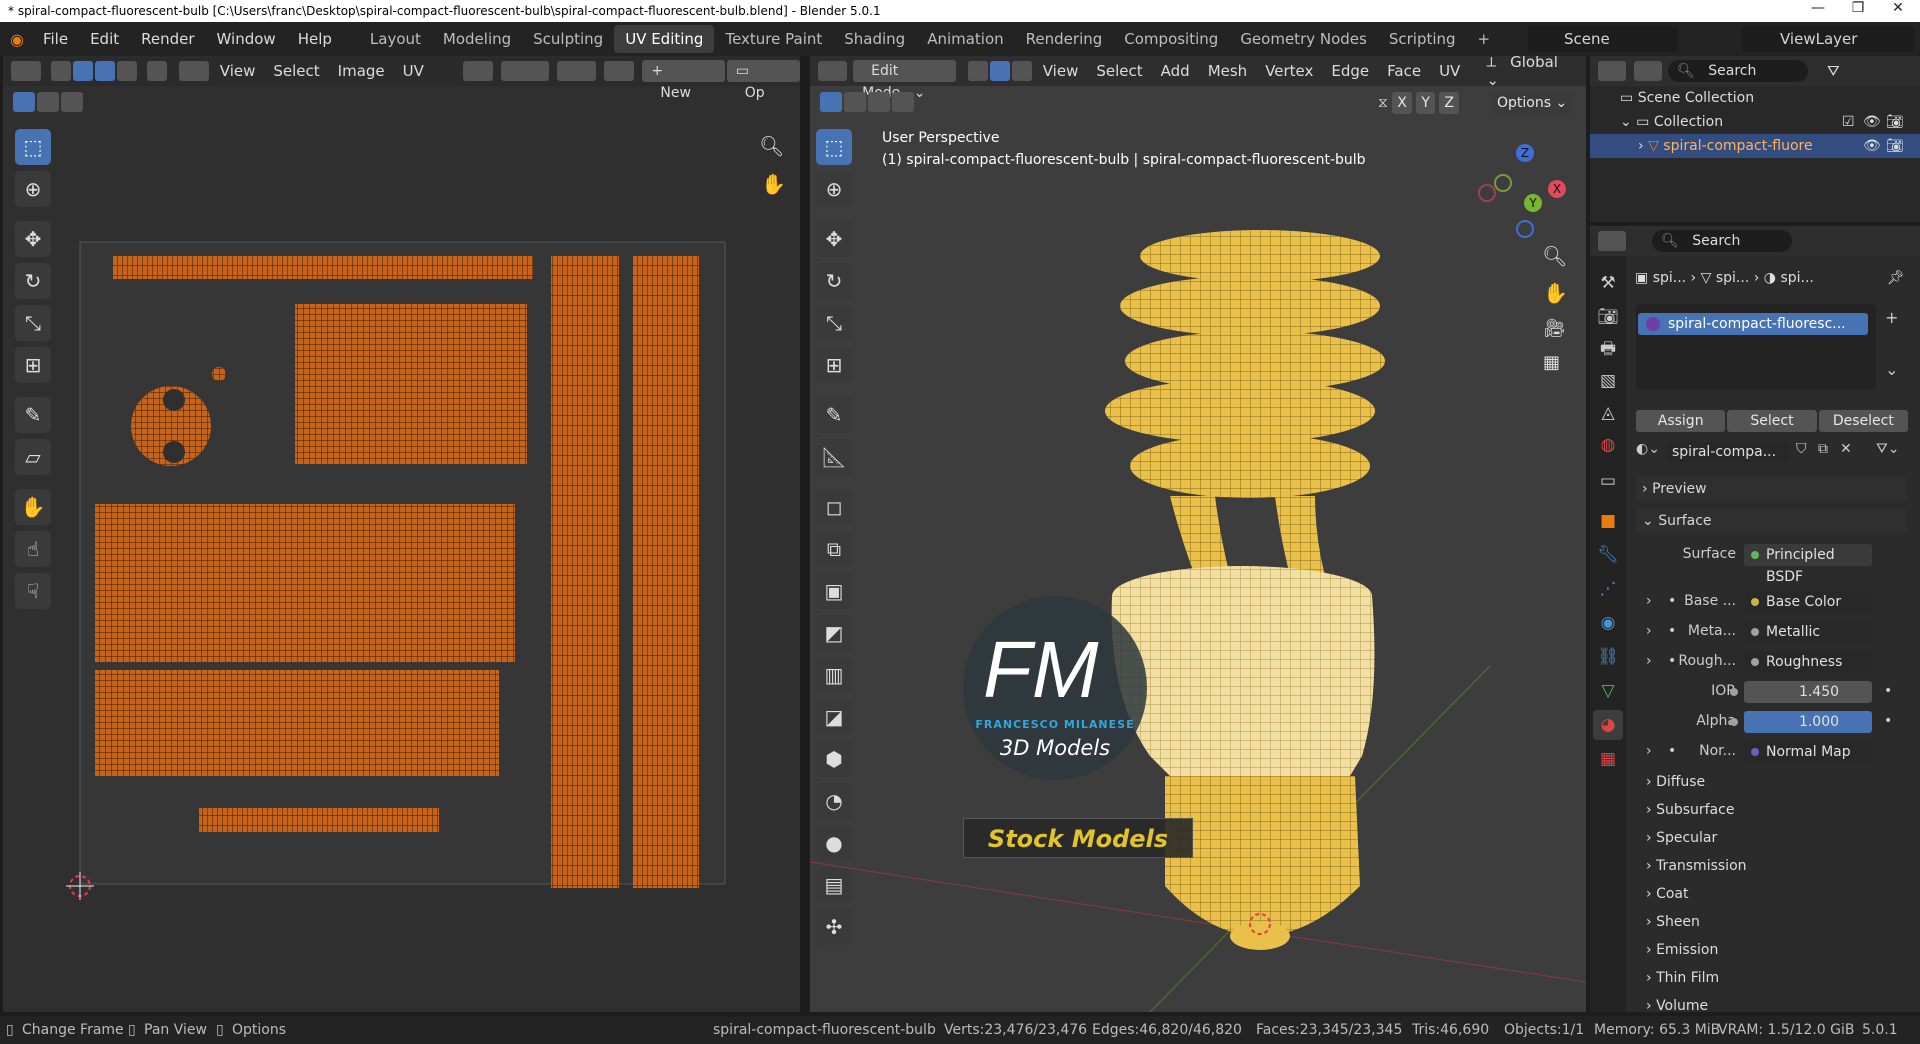 This screenshot has width=1920, height=1044. Describe the element at coordinates (1608, 759) in the screenshot. I see `texture-tab-icon: ▦` at that location.